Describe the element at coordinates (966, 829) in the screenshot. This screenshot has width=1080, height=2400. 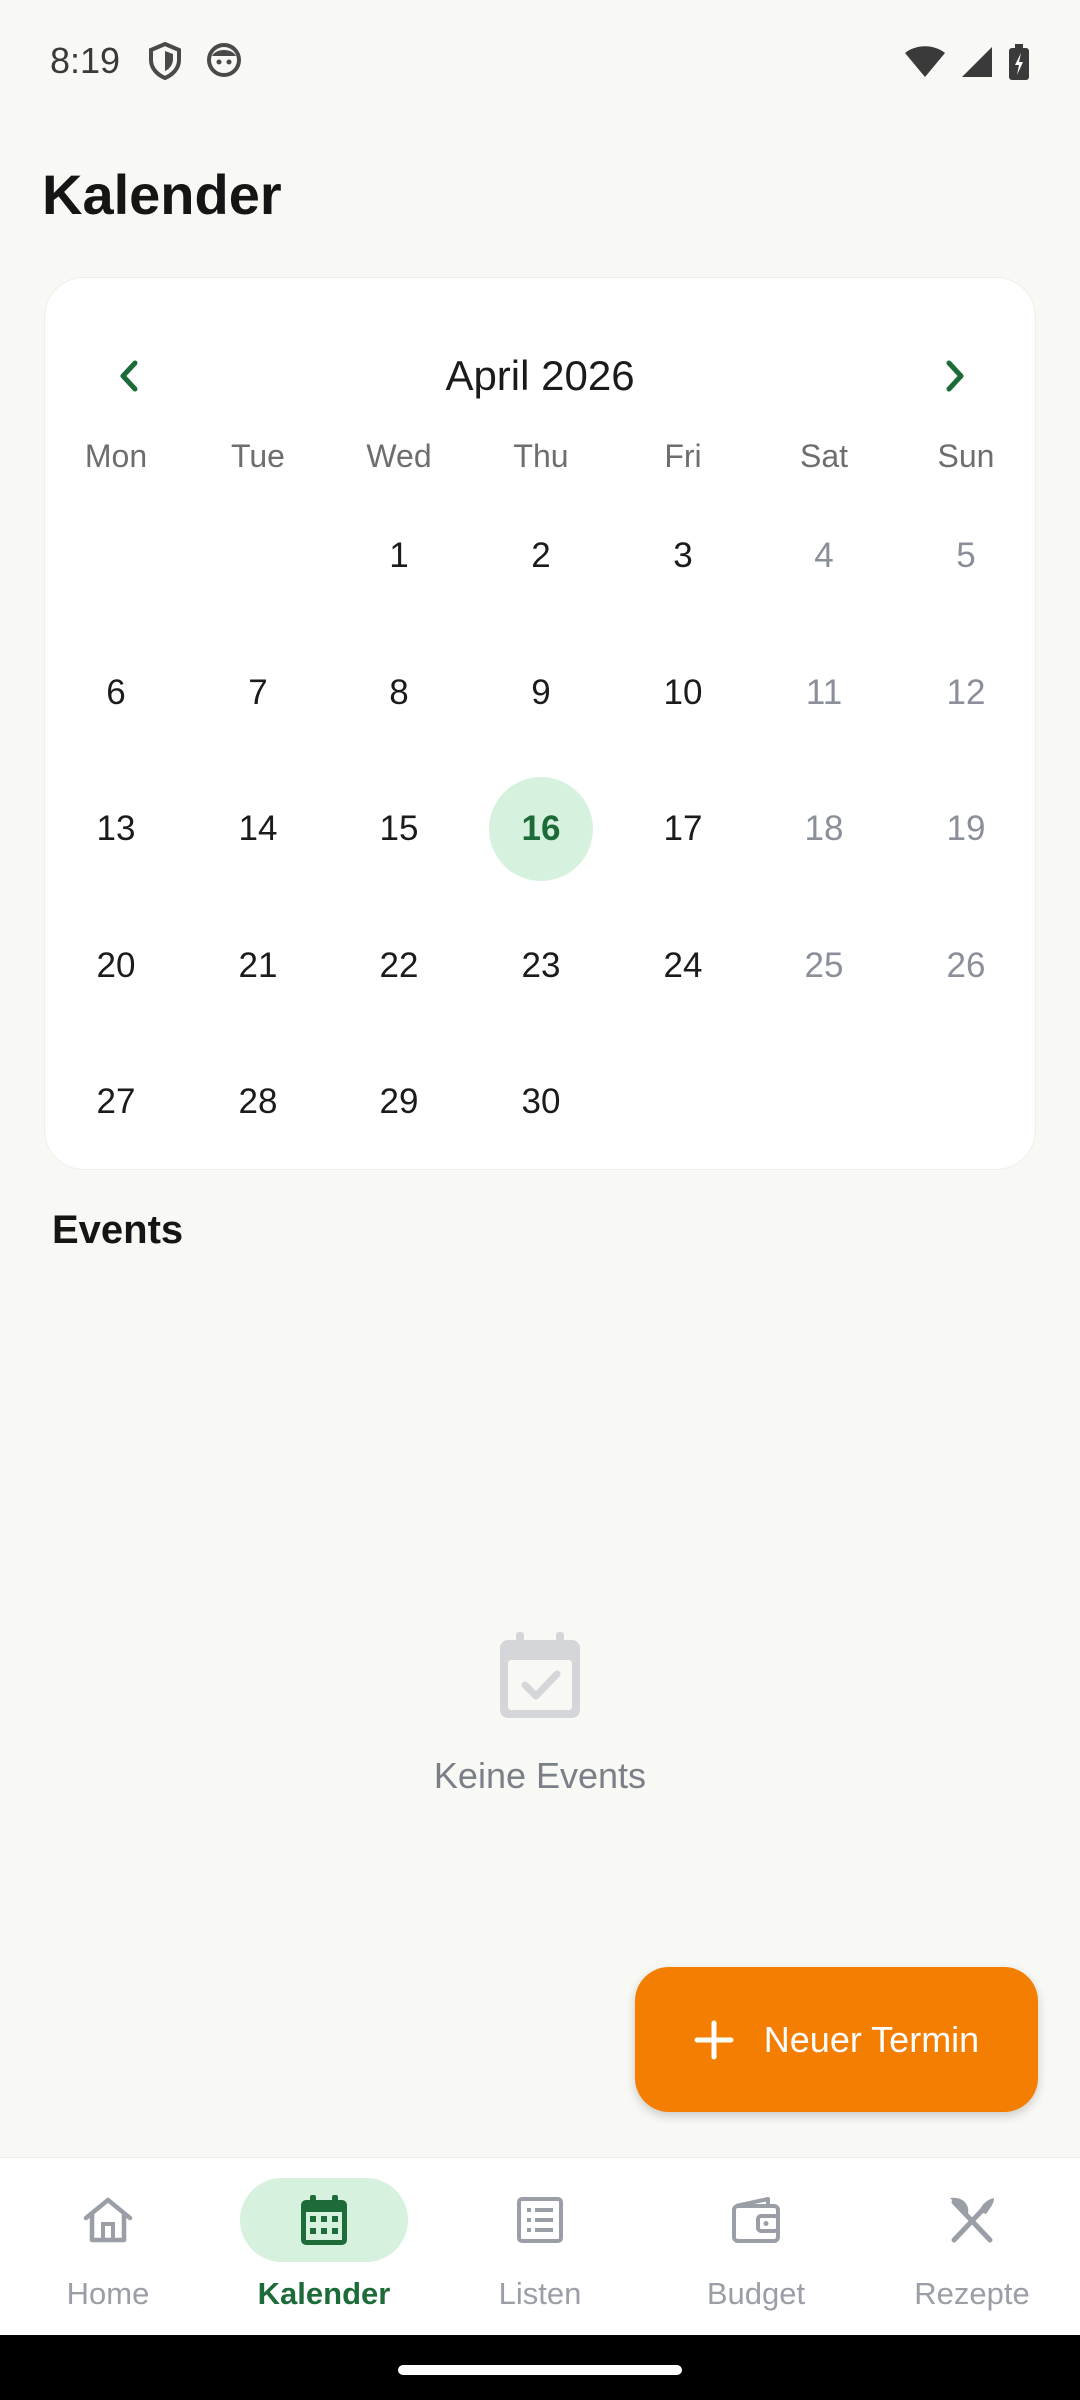
I see `calendar-day: 19` at that location.